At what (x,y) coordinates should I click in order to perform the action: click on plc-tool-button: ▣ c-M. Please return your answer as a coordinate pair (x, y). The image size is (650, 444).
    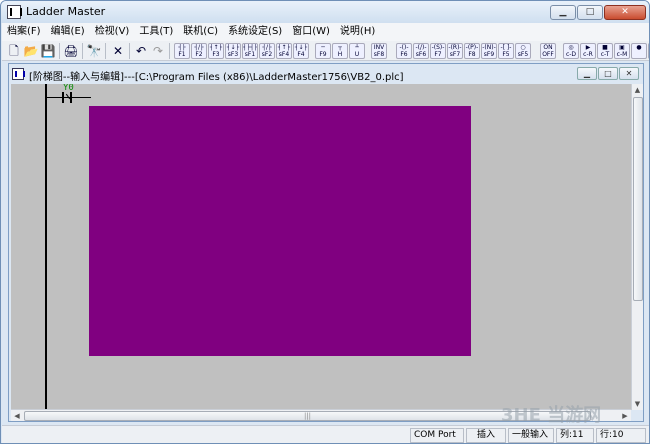
    Looking at the image, I should click on (622, 51).